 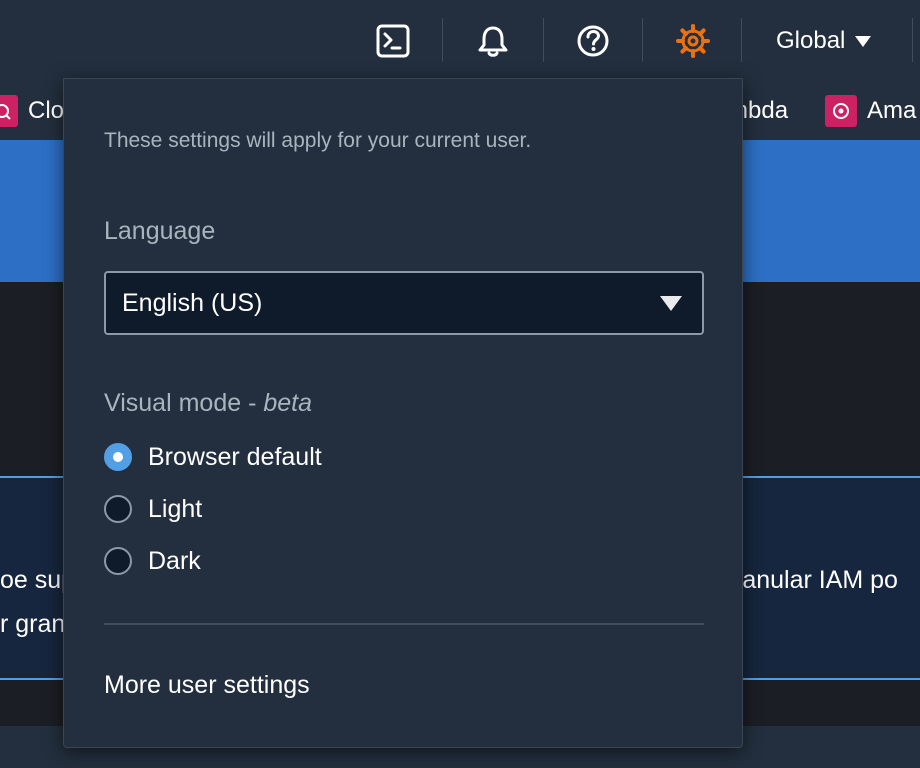 I want to click on cloud-service-icon, so click(x=9, y=111).